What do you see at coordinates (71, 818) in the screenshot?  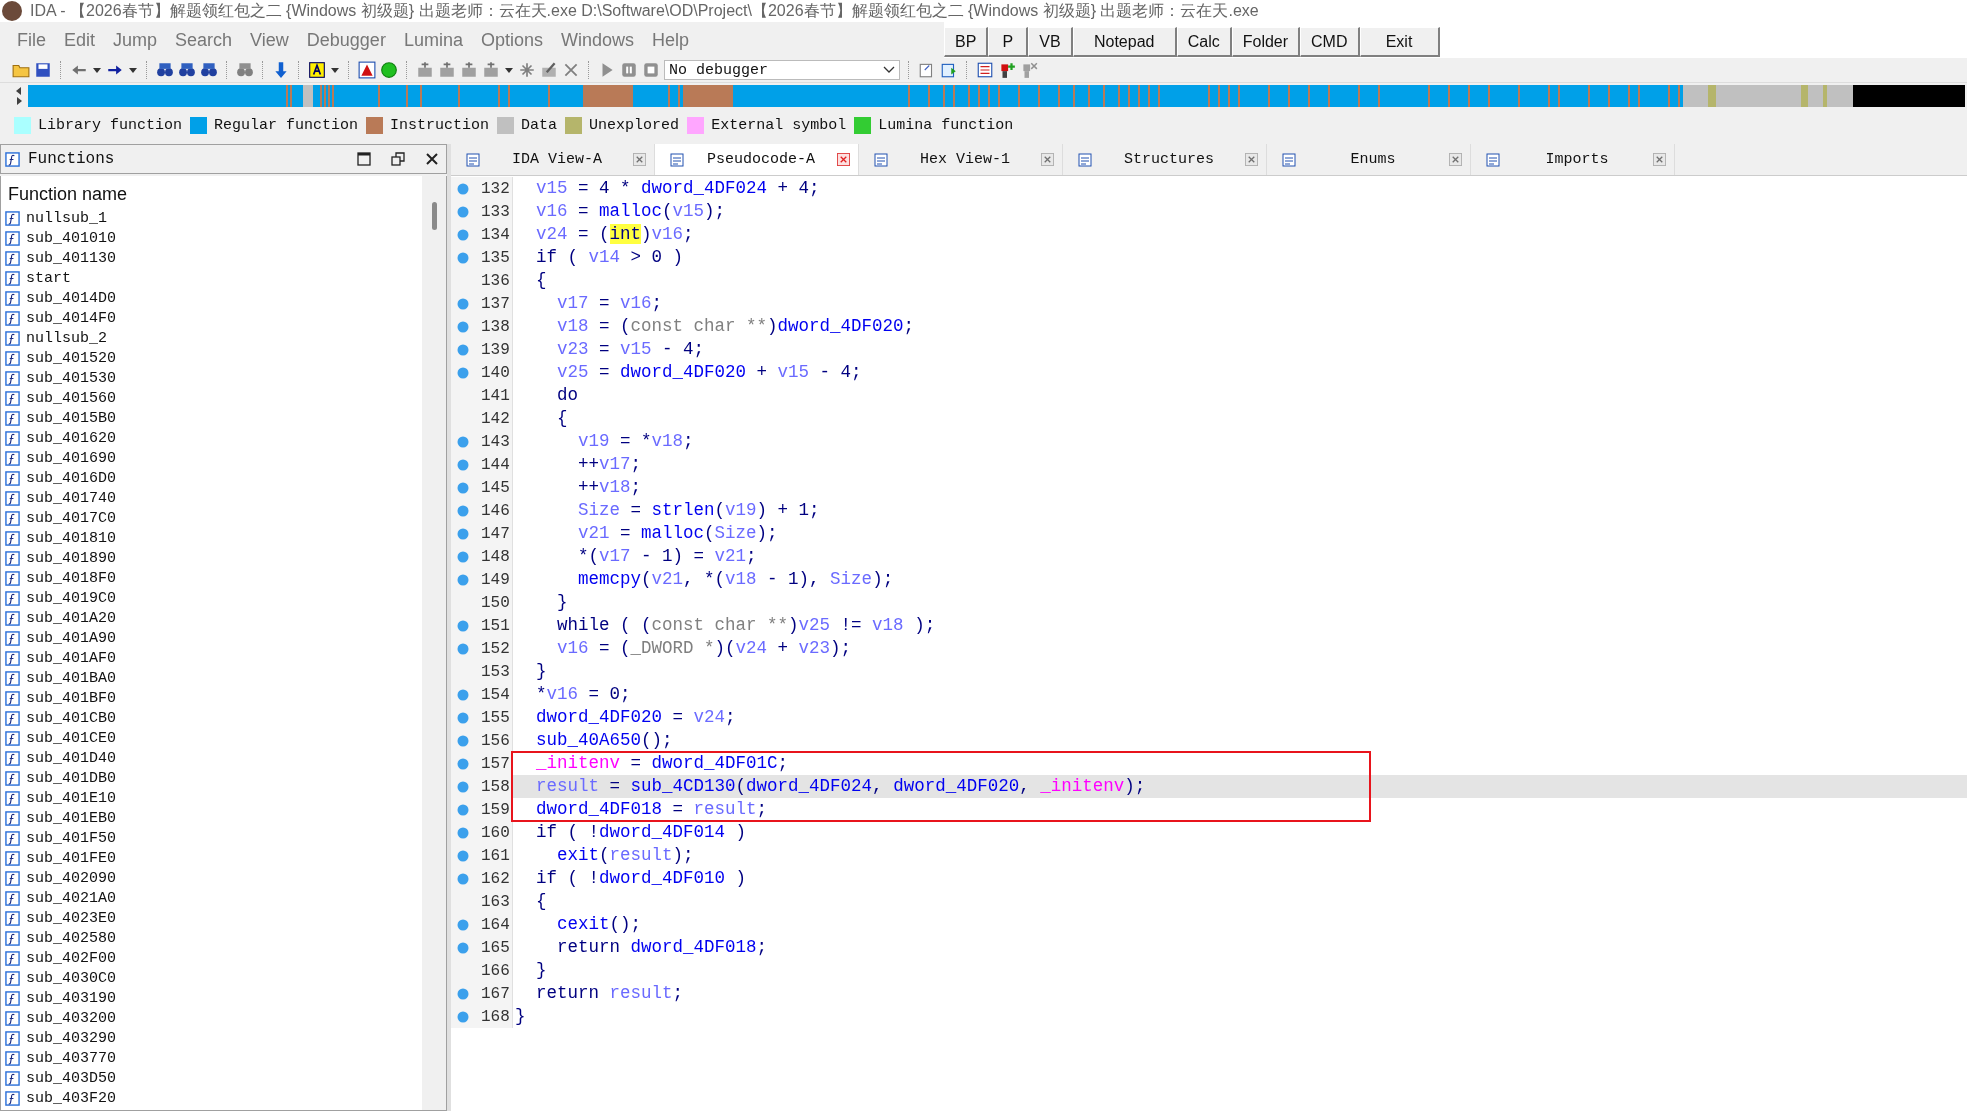 I see `function-list-item: sub_401EB0` at bounding box center [71, 818].